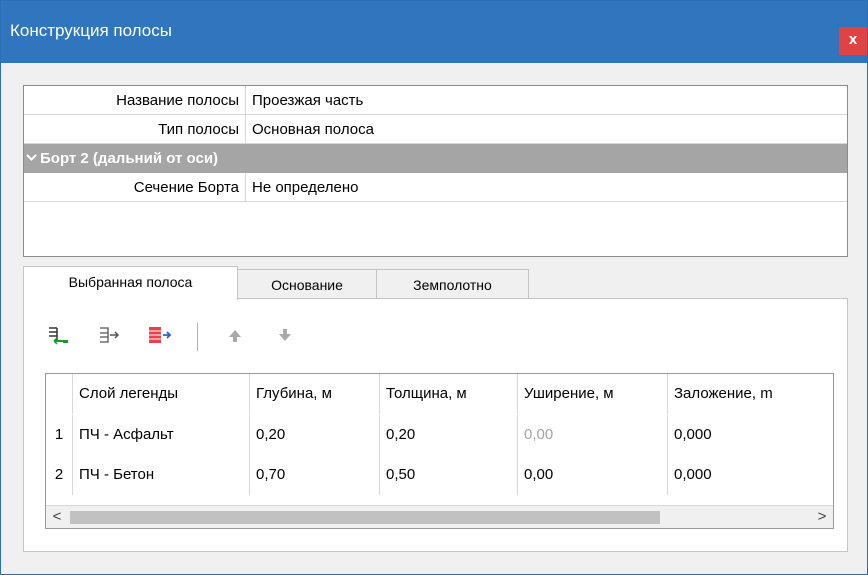  What do you see at coordinates (307, 284) in the screenshot?
I see `tab-base: Основание` at bounding box center [307, 284].